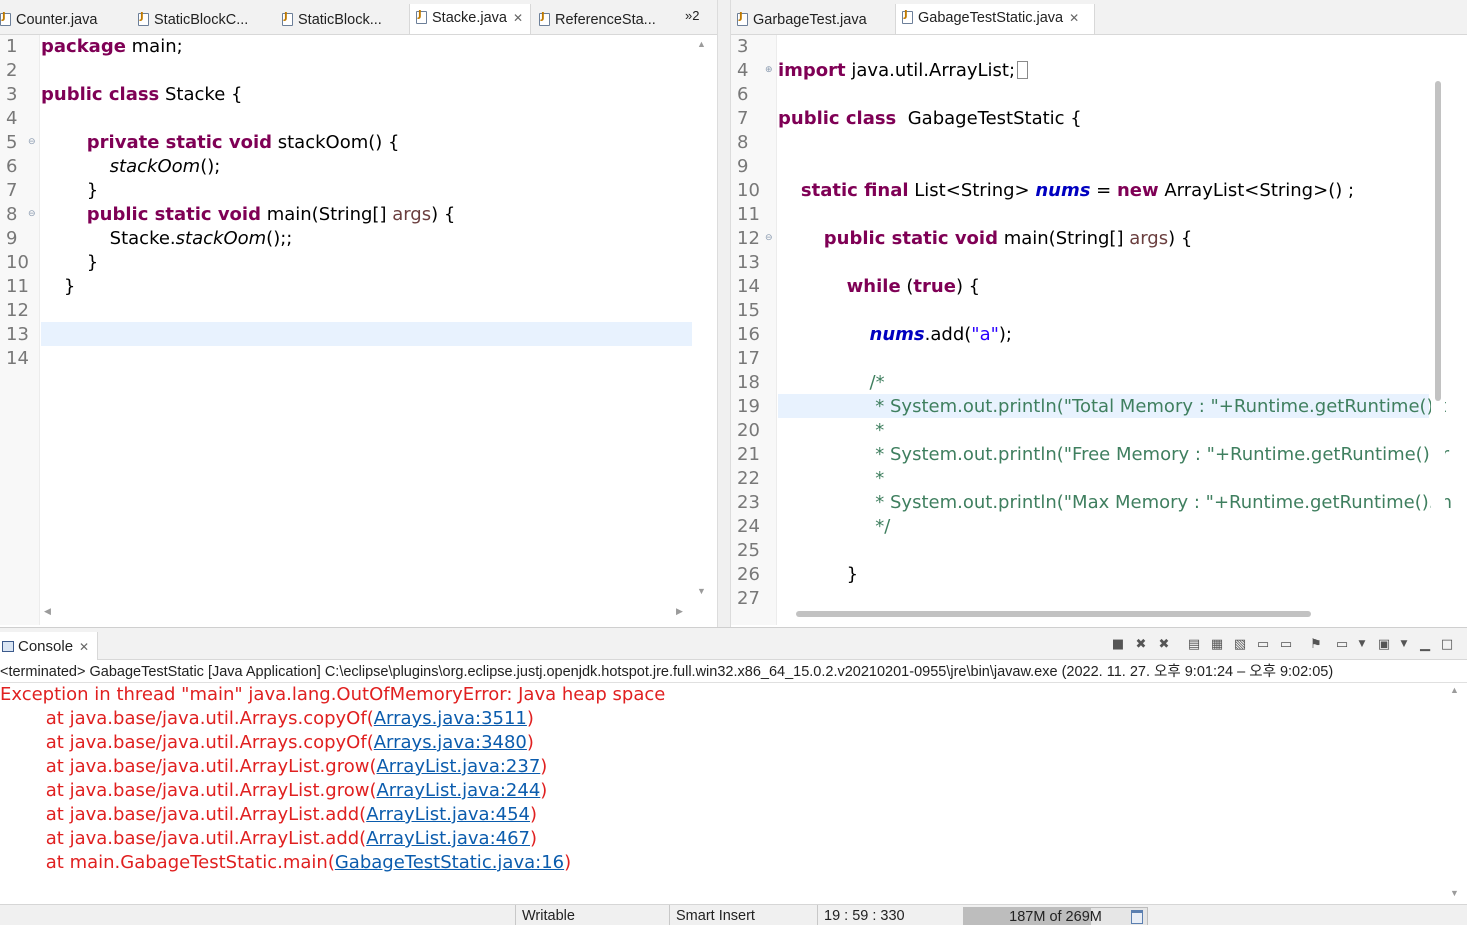 The width and height of the screenshot is (1467, 925). What do you see at coordinates (1286, 644) in the screenshot?
I see `show-on-stderr-icon: ▭` at bounding box center [1286, 644].